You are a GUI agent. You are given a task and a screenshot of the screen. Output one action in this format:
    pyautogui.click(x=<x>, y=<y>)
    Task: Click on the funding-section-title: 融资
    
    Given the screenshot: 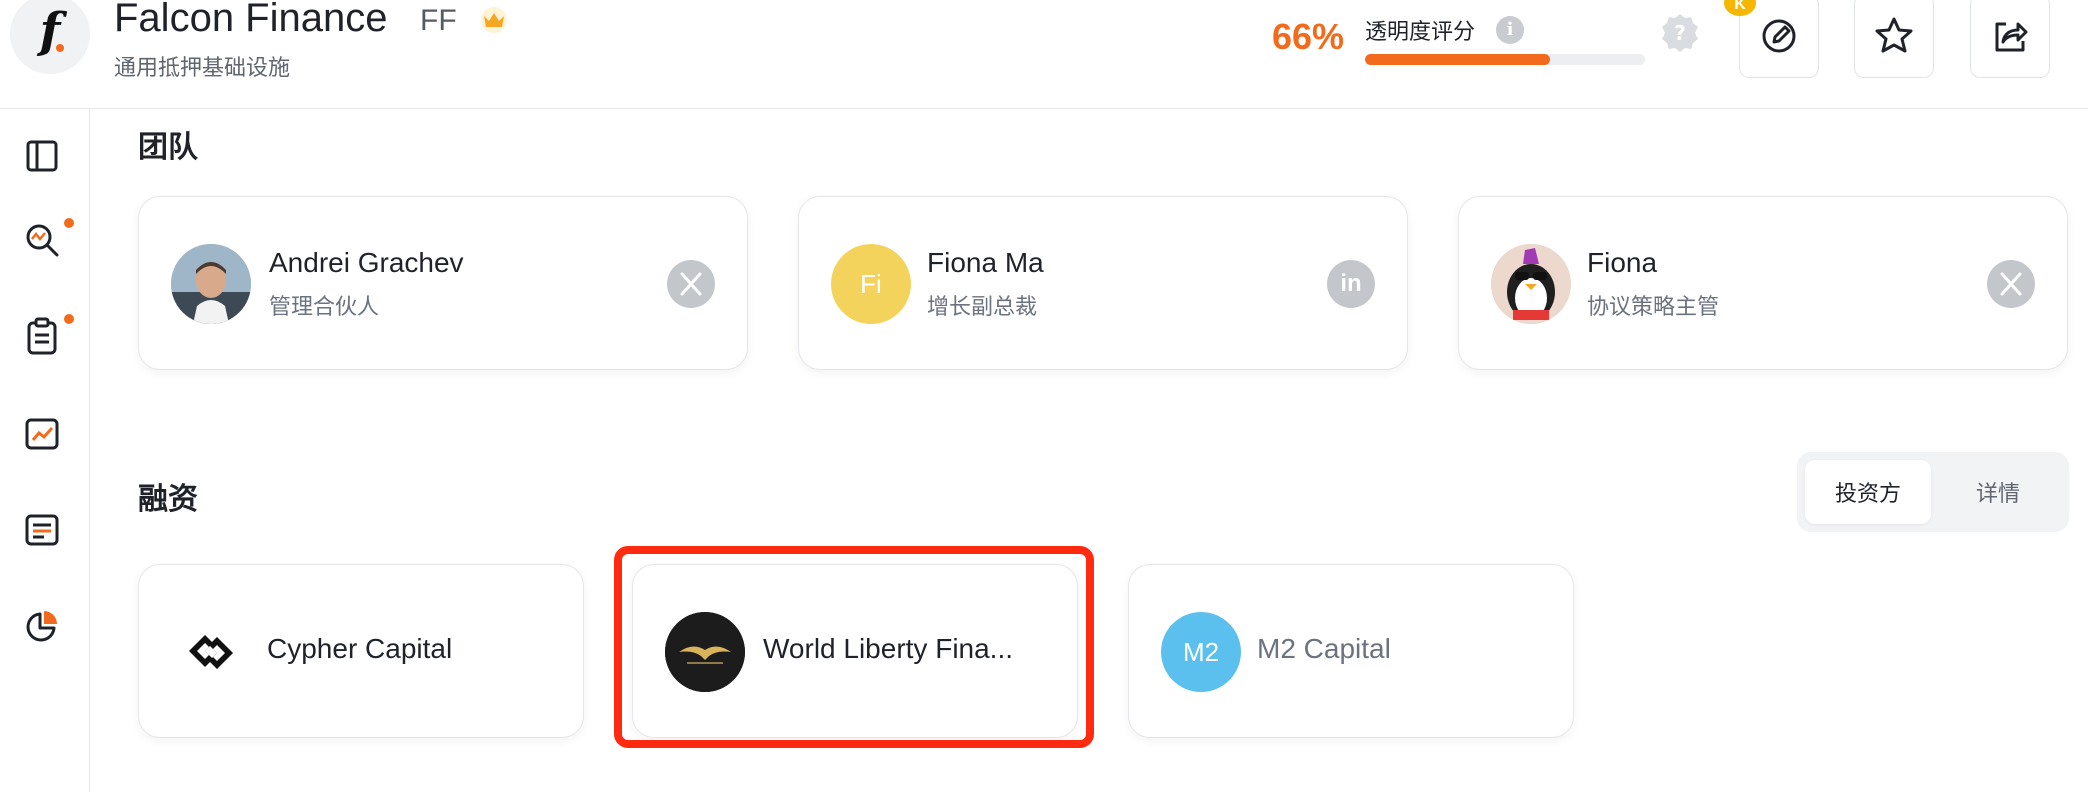 What is the action you would take?
    pyautogui.click(x=168, y=499)
    